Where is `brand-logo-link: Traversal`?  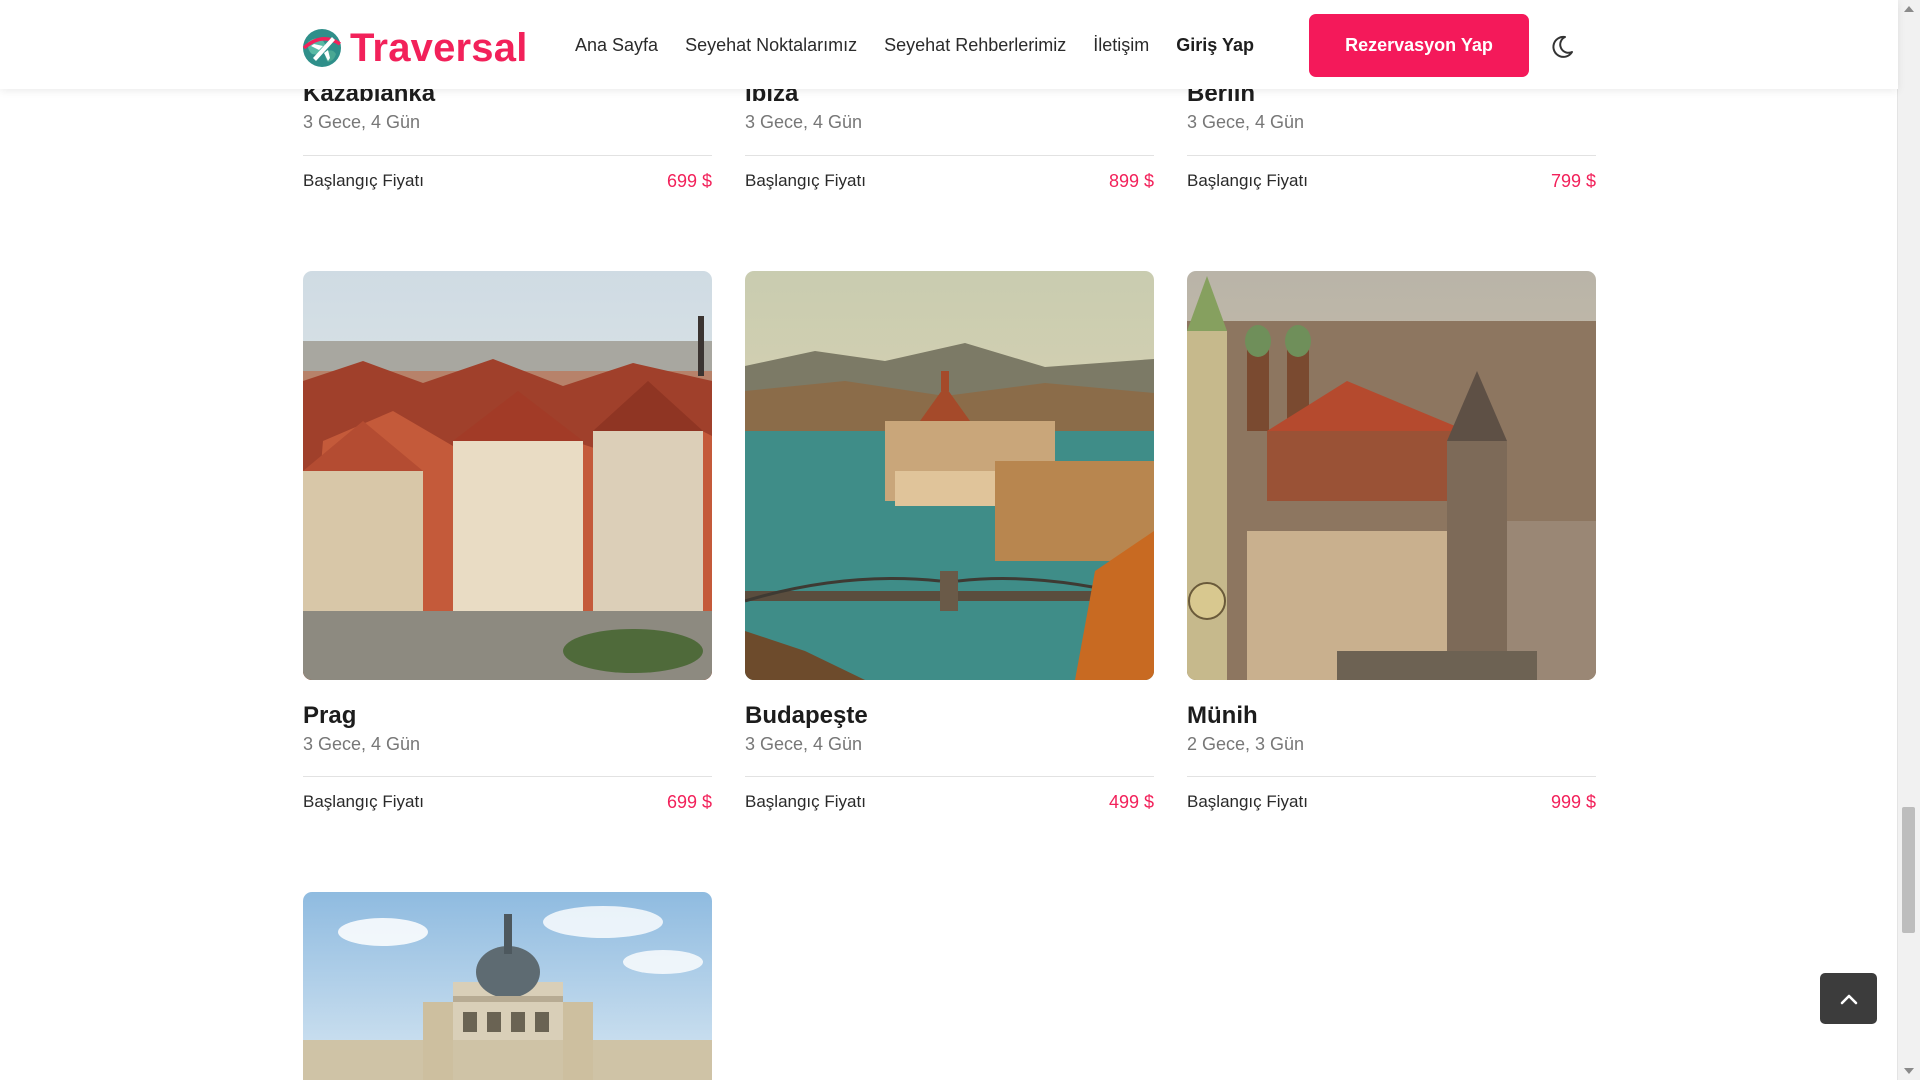
brand-logo-link: Traversal is located at coordinates (415, 48).